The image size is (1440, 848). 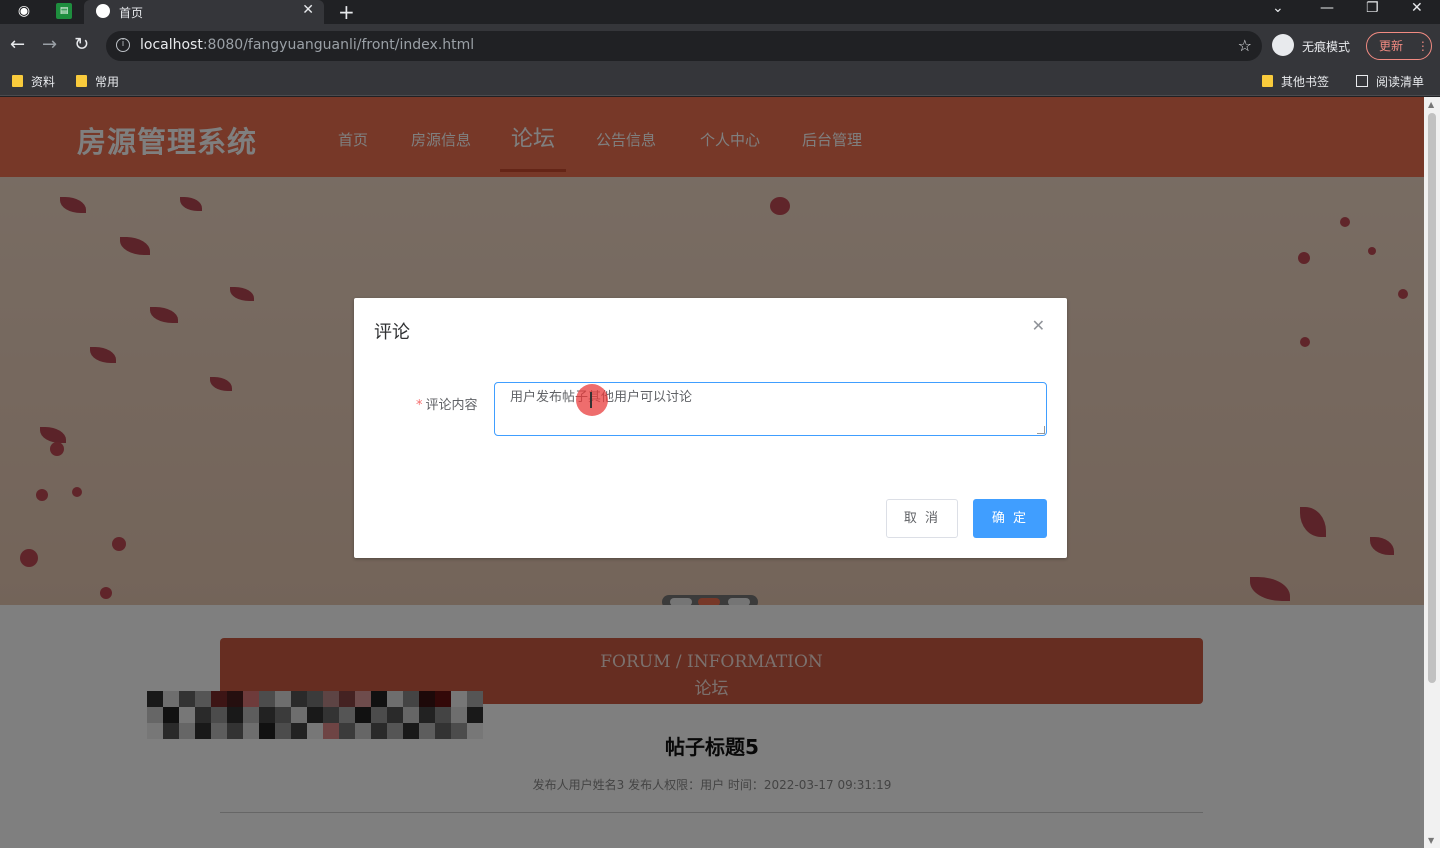 I want to click on bookmark-star-icon: ☆, so click(x=1245, y=45).